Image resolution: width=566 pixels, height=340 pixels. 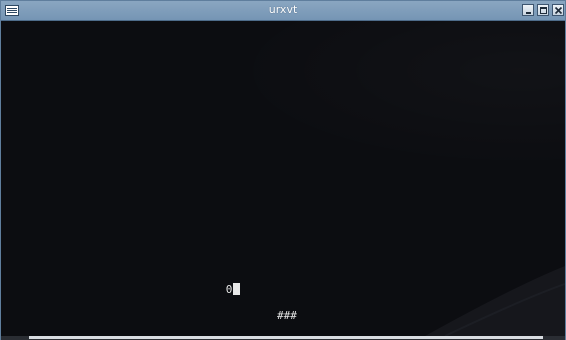 I want to click on background-decoration, so click(x=495, y=301).